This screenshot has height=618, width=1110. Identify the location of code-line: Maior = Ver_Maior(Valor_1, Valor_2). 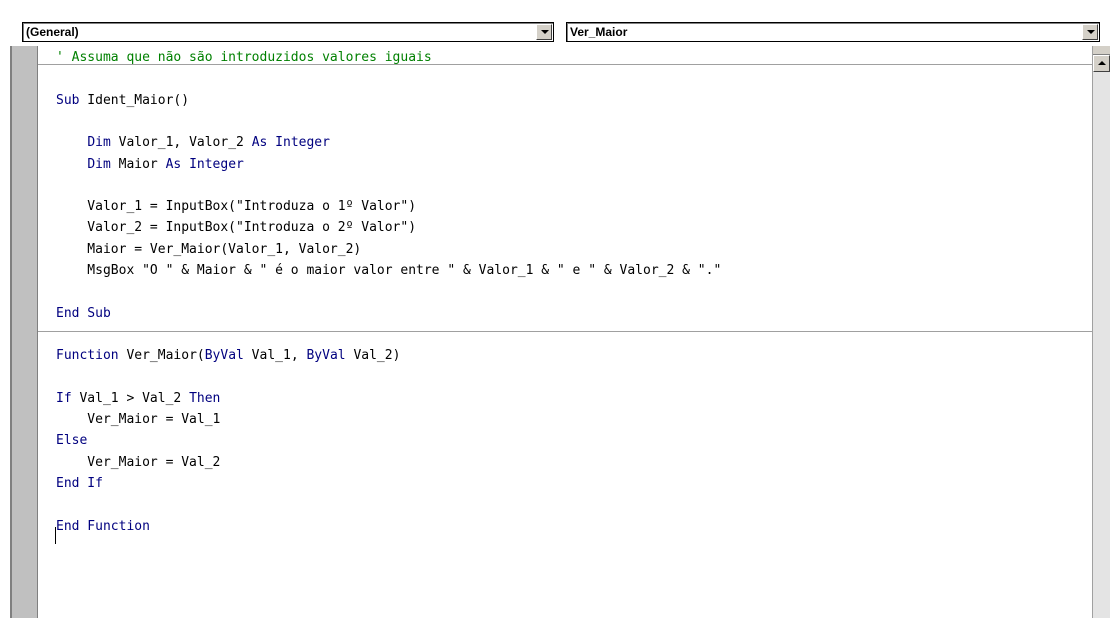
(208, 250).